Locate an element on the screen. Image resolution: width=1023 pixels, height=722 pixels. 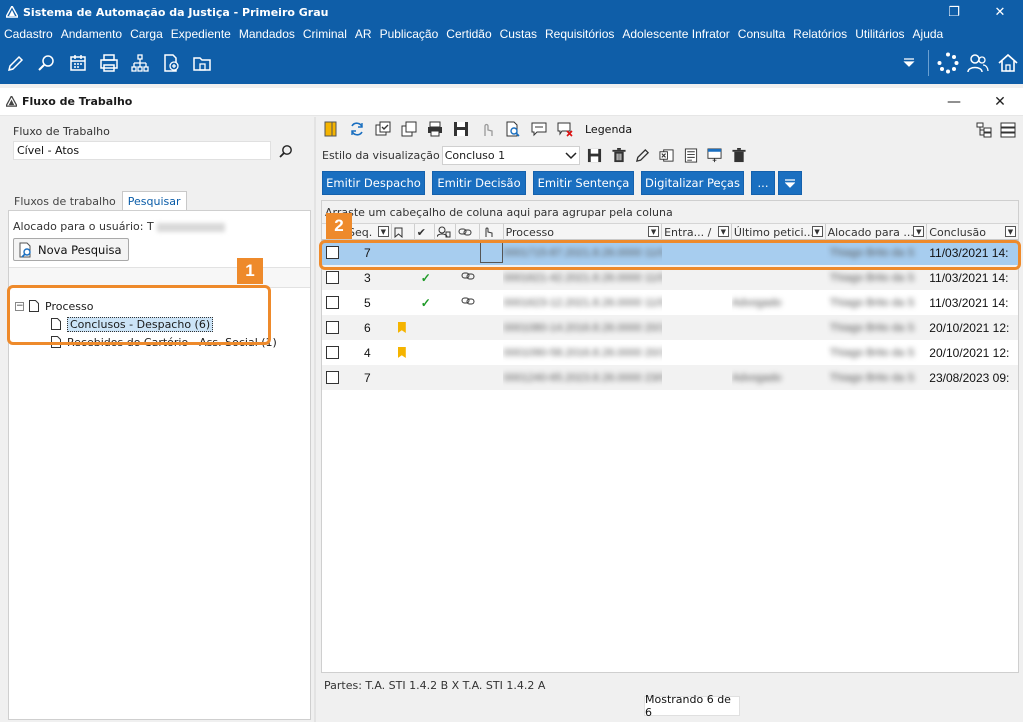
menu-item-criminal: Criminal is located at coordinates (325, 34).